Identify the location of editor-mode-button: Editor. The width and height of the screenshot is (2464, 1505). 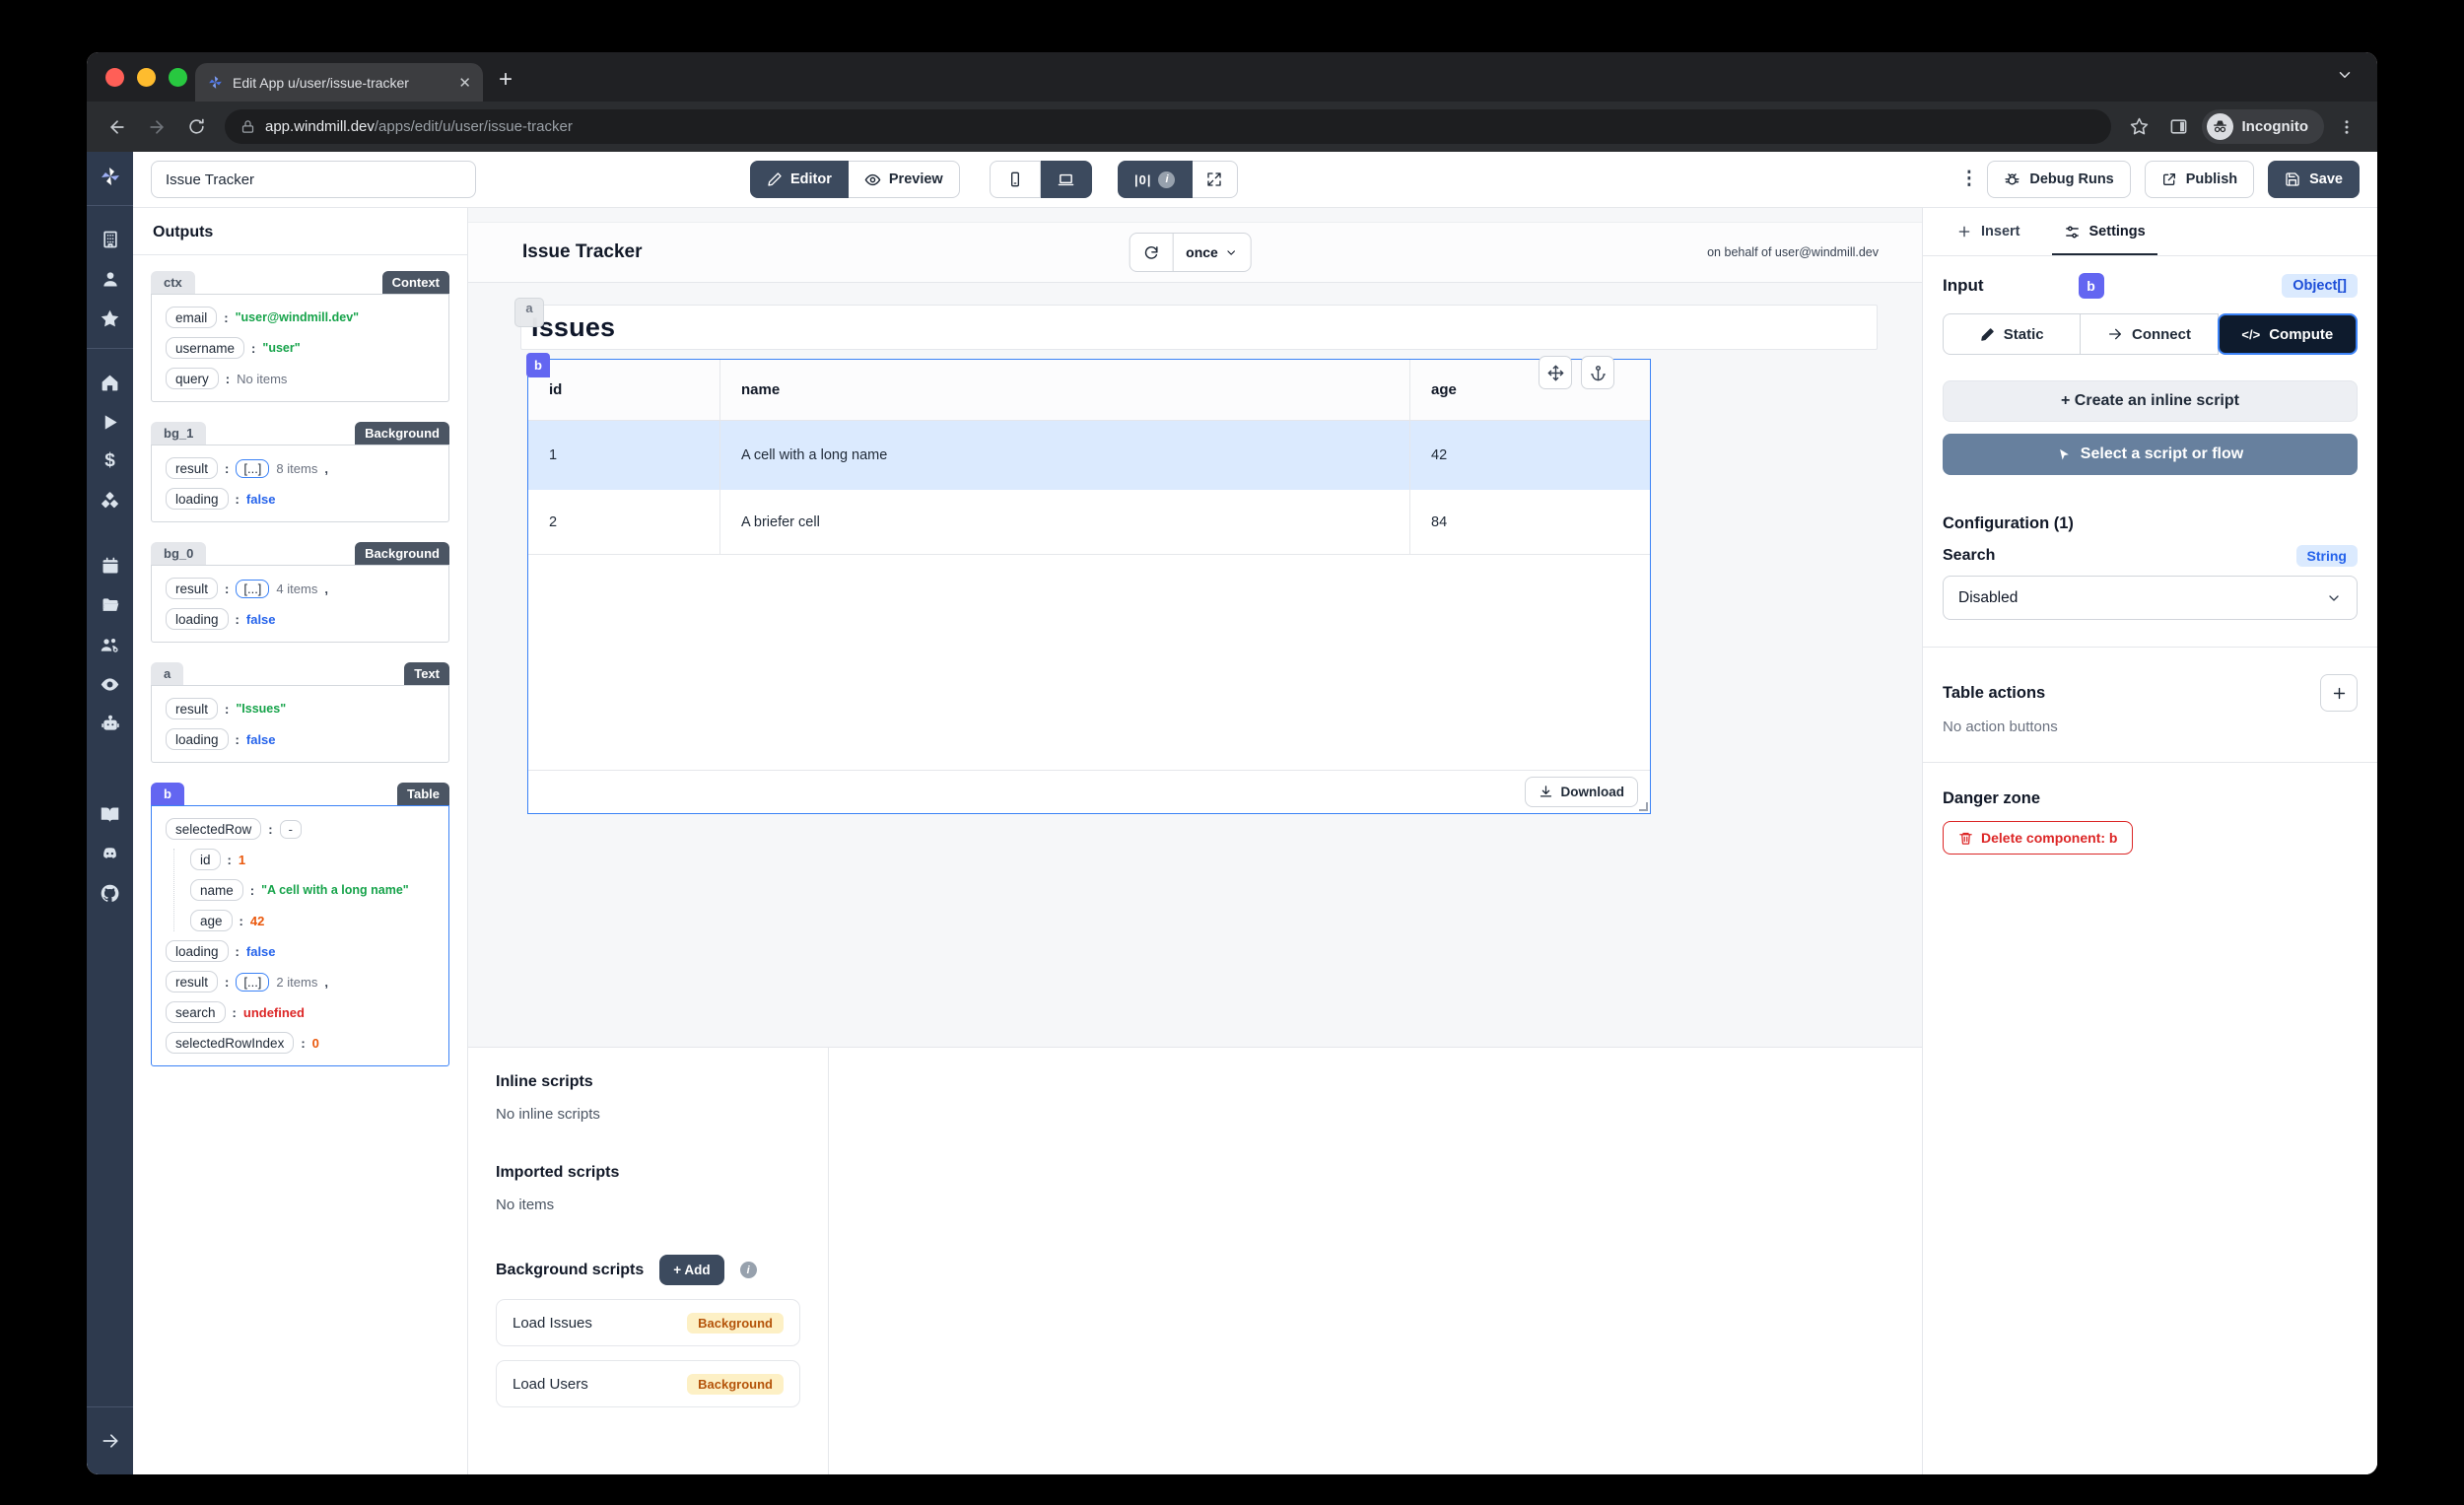
(799, 180).